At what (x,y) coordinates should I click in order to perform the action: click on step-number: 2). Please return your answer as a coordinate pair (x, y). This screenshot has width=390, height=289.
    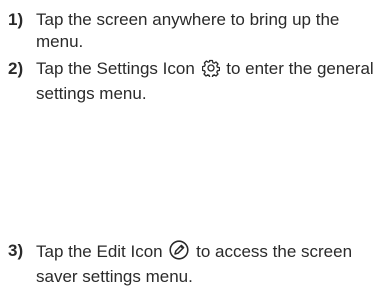
    Looking at the image, I should click on (16, 68).